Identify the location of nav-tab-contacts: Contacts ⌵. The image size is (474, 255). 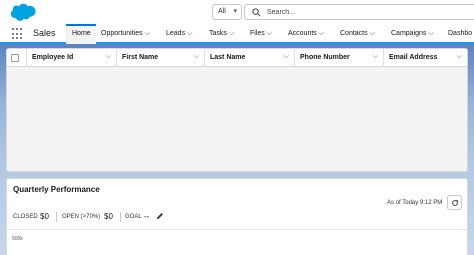
(357, 34).